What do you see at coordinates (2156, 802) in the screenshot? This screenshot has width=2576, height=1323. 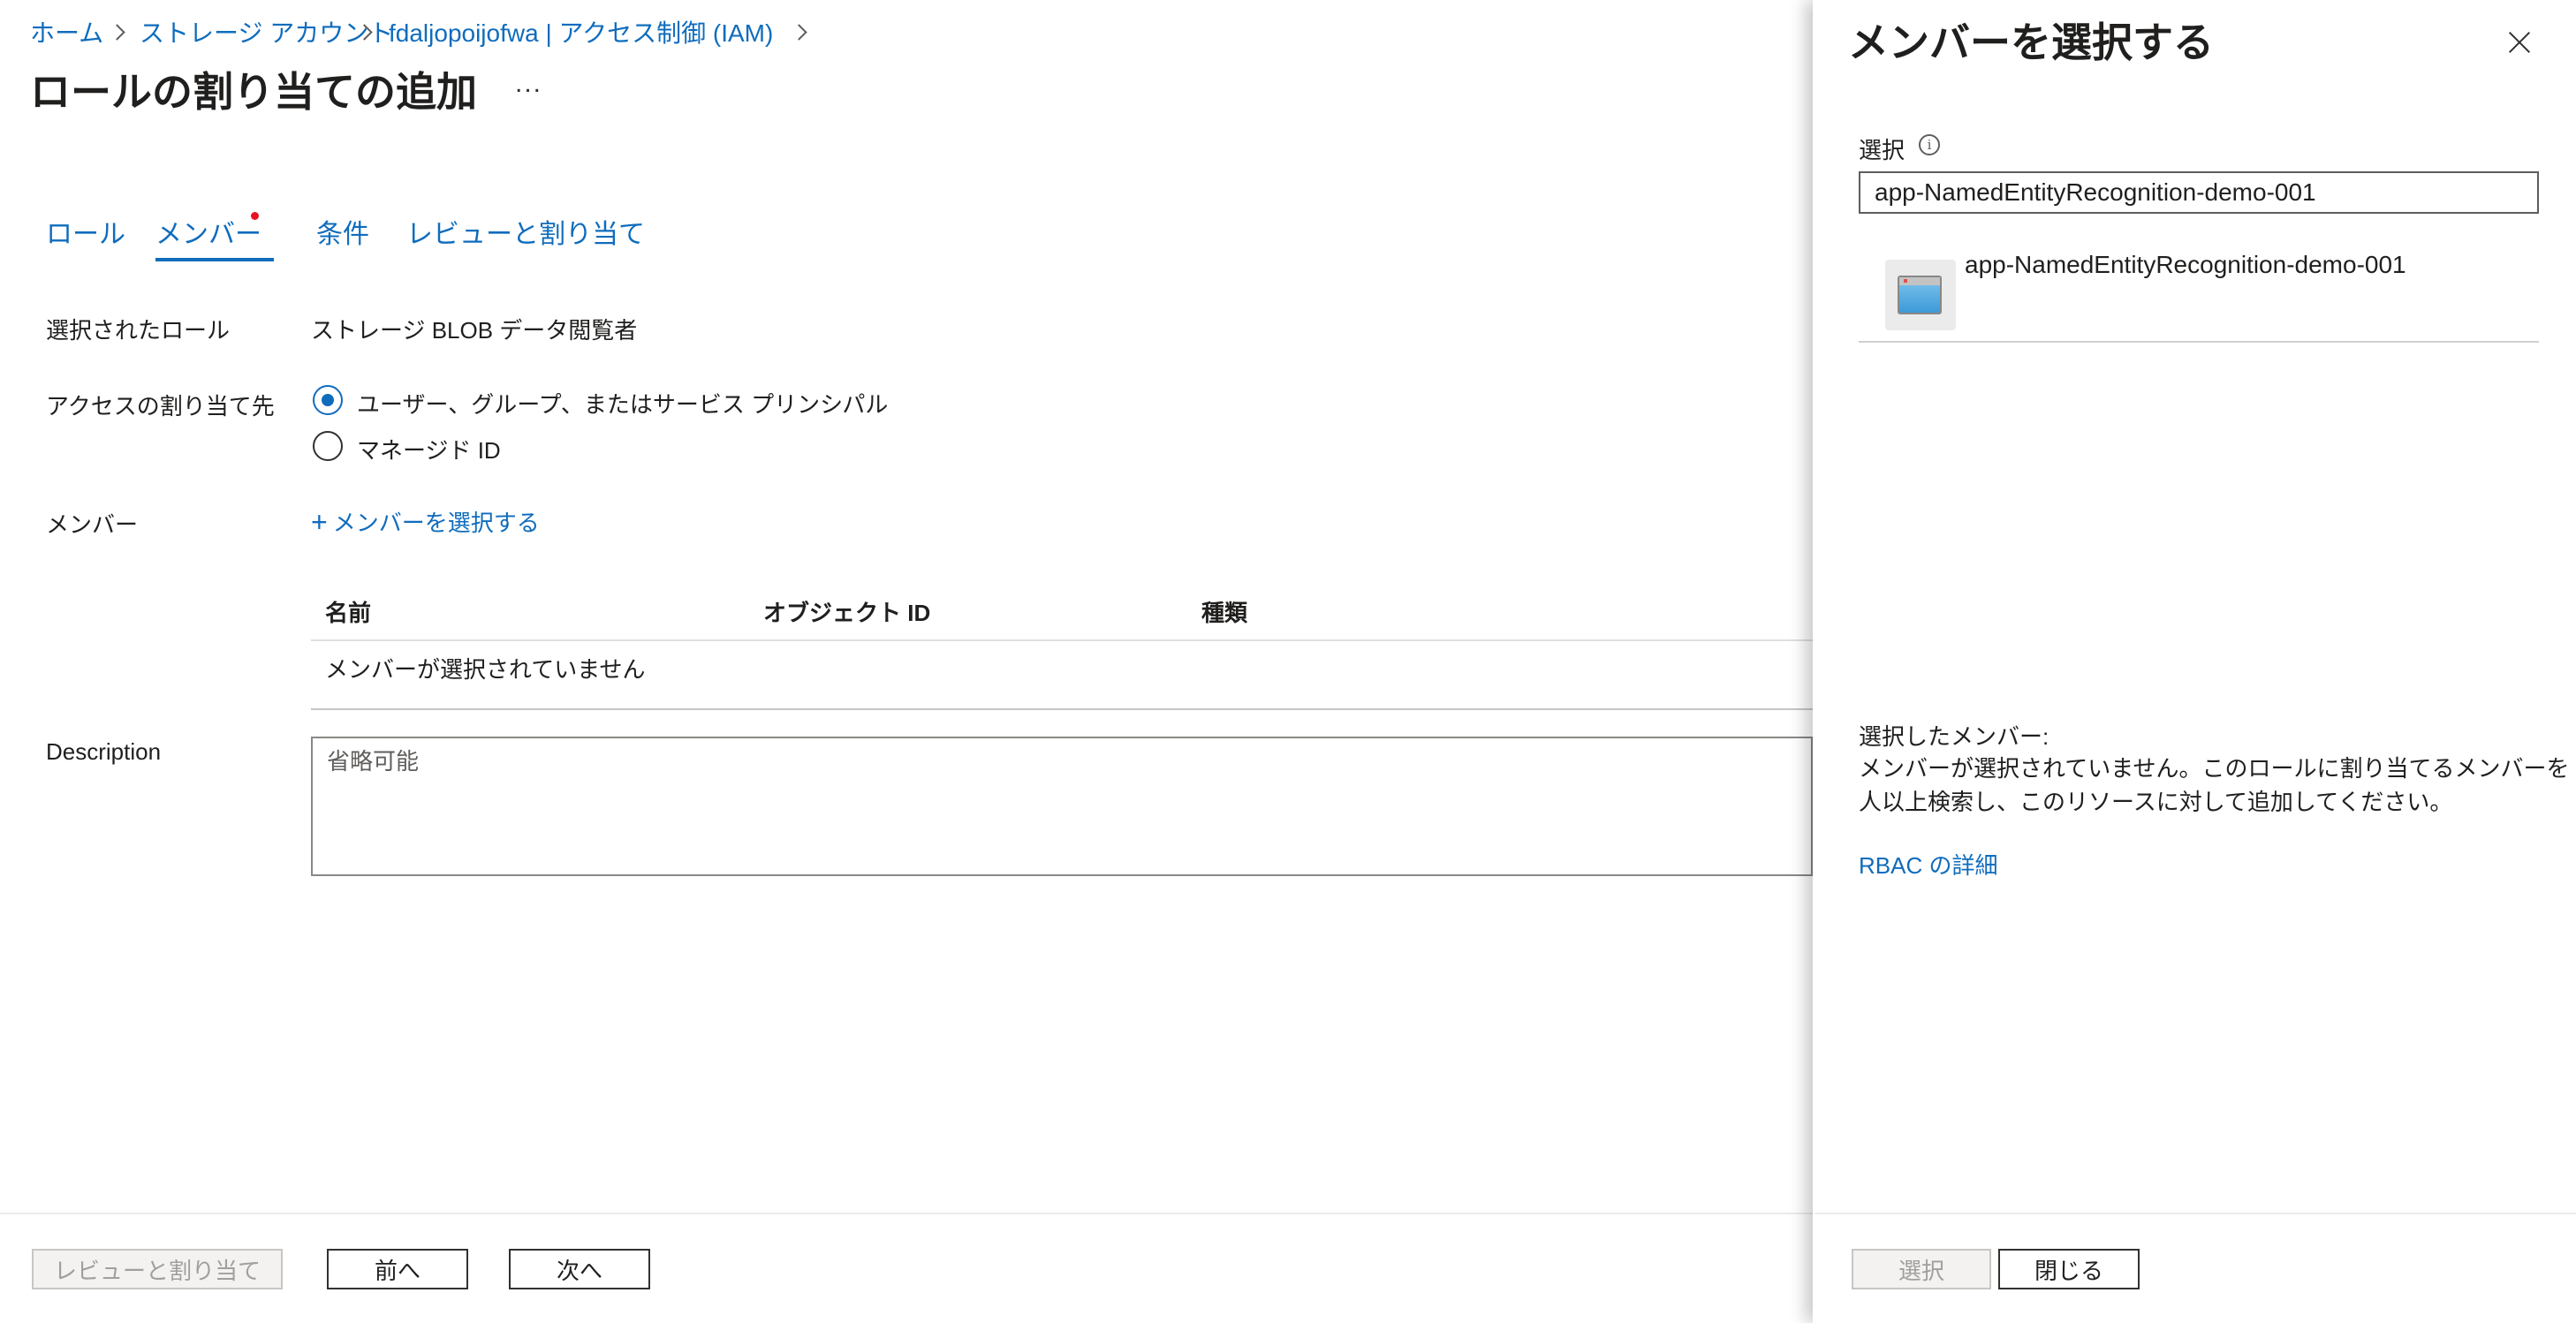 I see `selected-members-message-line2: 人以上検索し、このリソースに対して追加してください。` at bounding box center [2156, 802].